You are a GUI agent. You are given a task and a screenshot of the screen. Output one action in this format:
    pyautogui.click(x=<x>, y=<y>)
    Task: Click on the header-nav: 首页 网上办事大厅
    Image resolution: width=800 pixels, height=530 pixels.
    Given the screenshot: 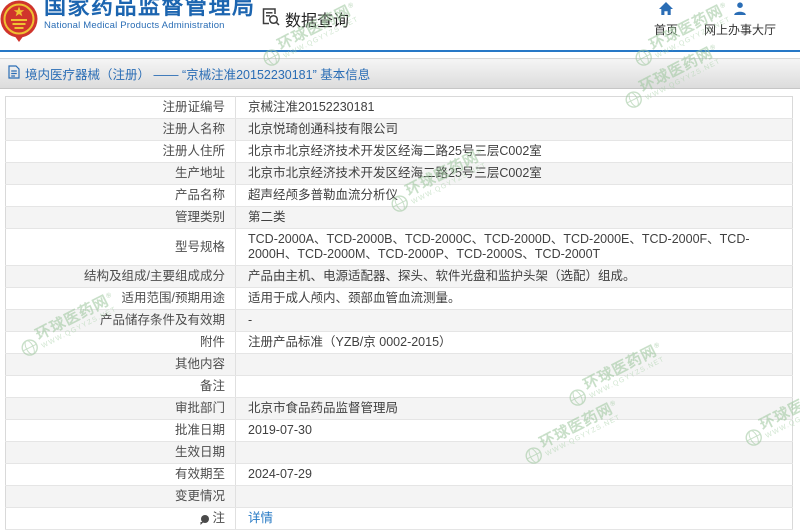 What is the action you would take?
    pyautogui.click(x=715, y=19)
    